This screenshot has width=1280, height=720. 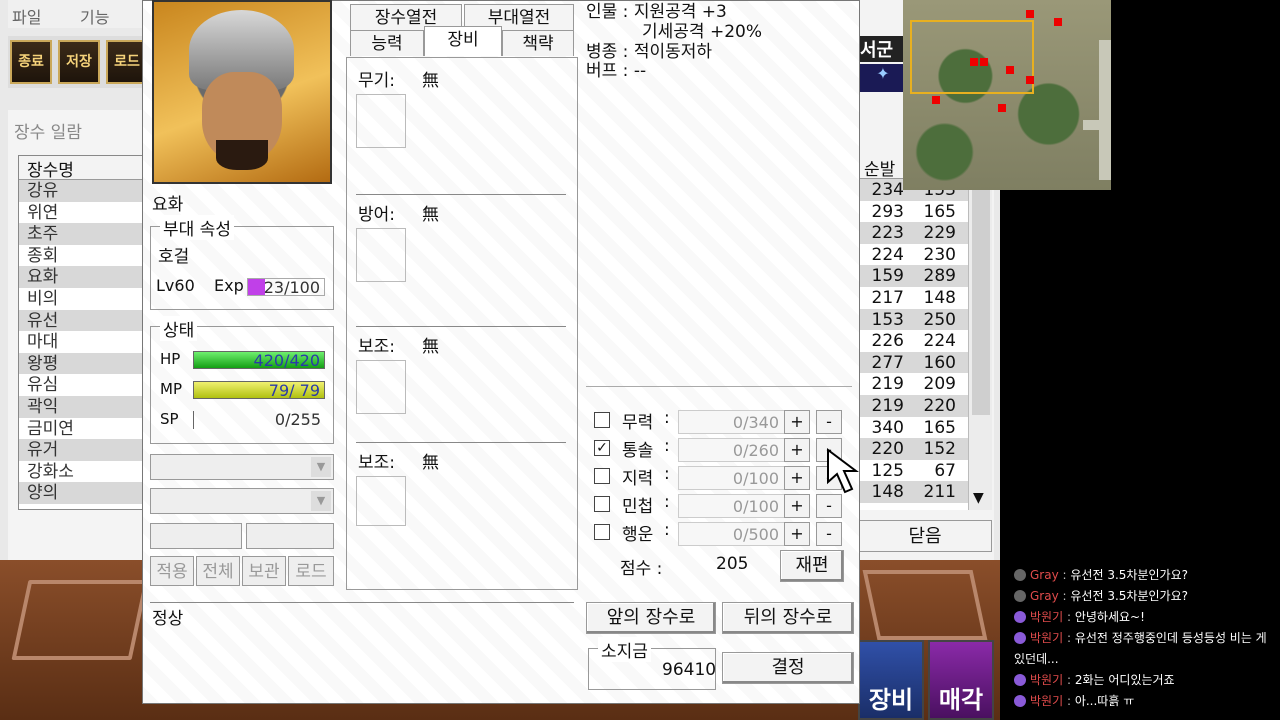 What do you see at coordinates (925, 536) in the screenshot?
I see `close-button: 닫음` at bounding box center [925, 536].